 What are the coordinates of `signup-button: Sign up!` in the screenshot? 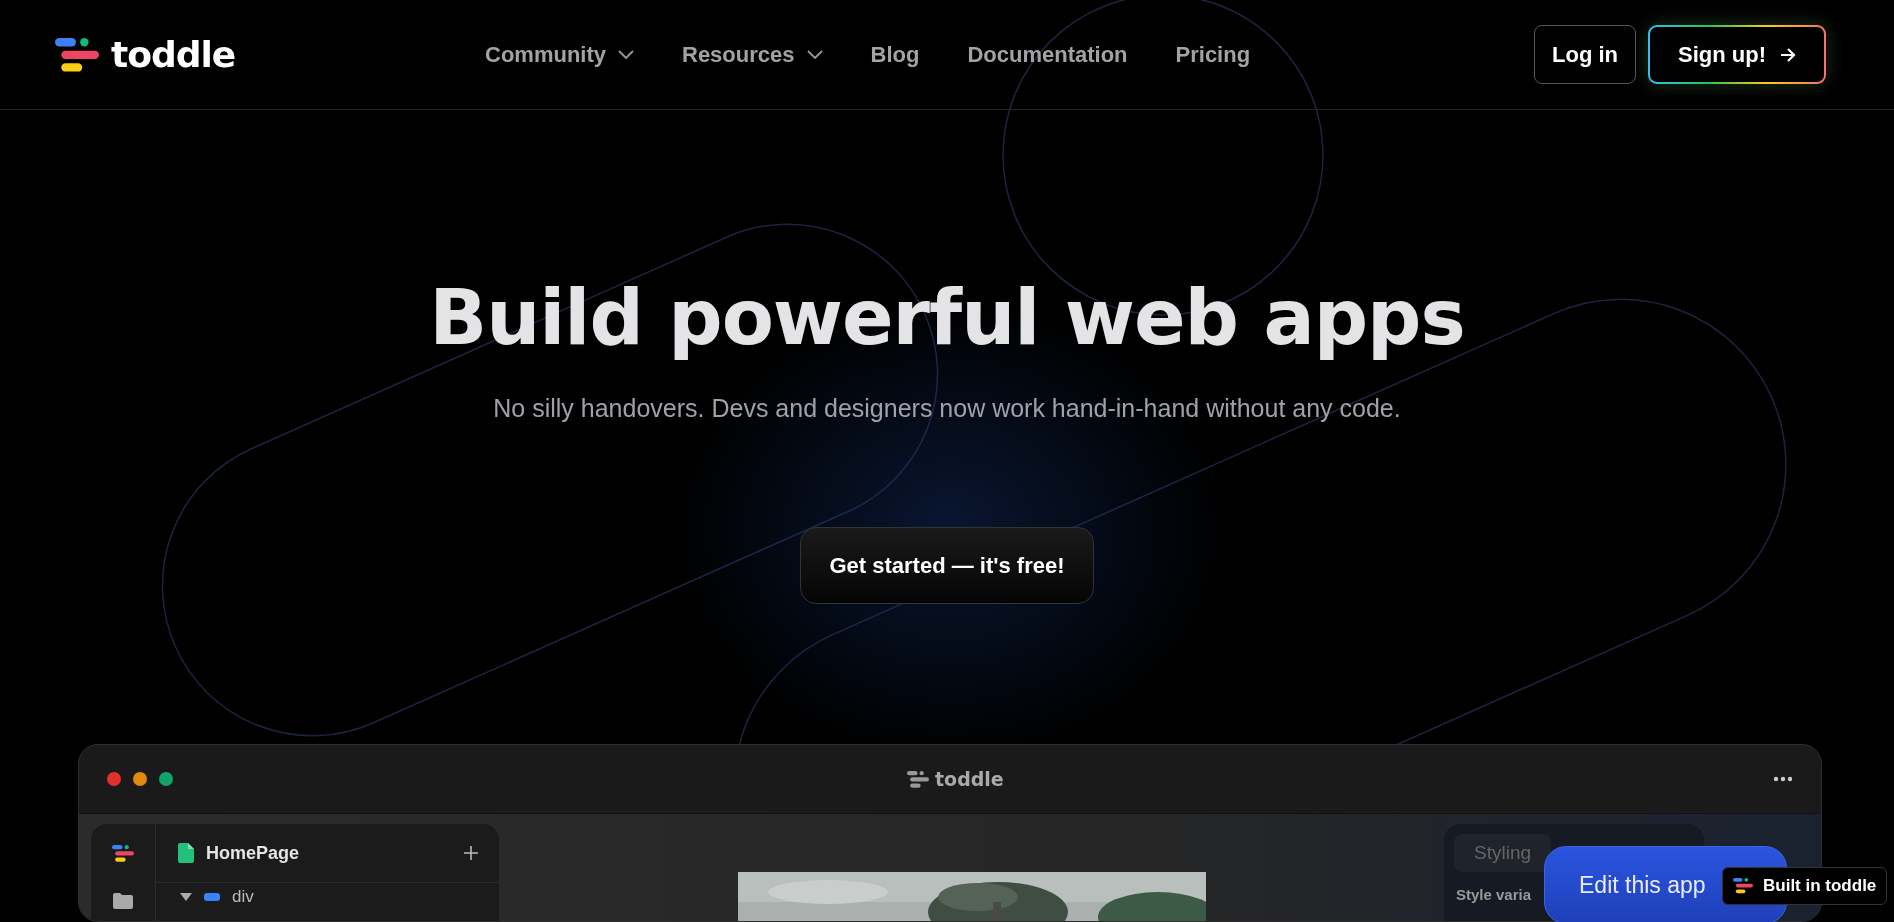 It's located at (1737, 54).